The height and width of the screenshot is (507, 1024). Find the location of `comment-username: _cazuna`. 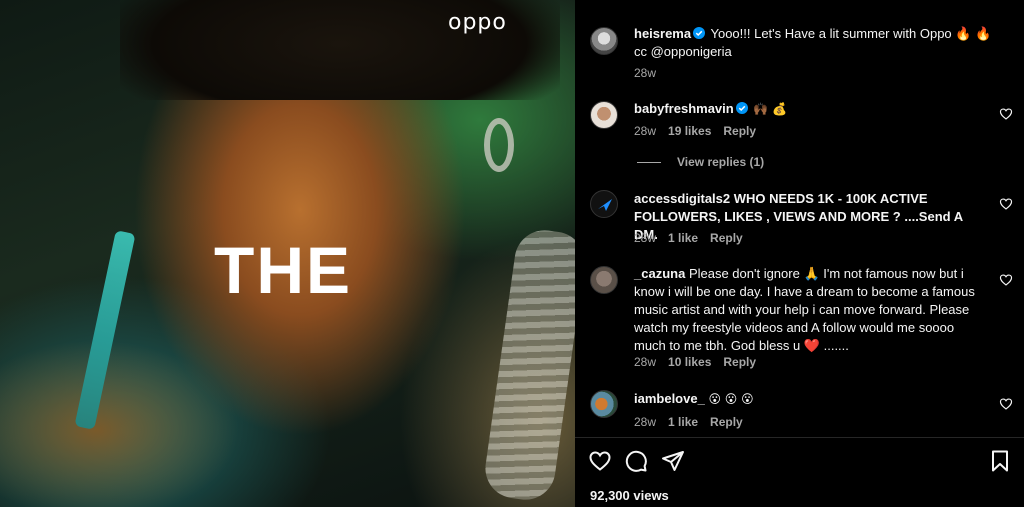

comment-username: _cazuna is located at coordinates (659, 273).